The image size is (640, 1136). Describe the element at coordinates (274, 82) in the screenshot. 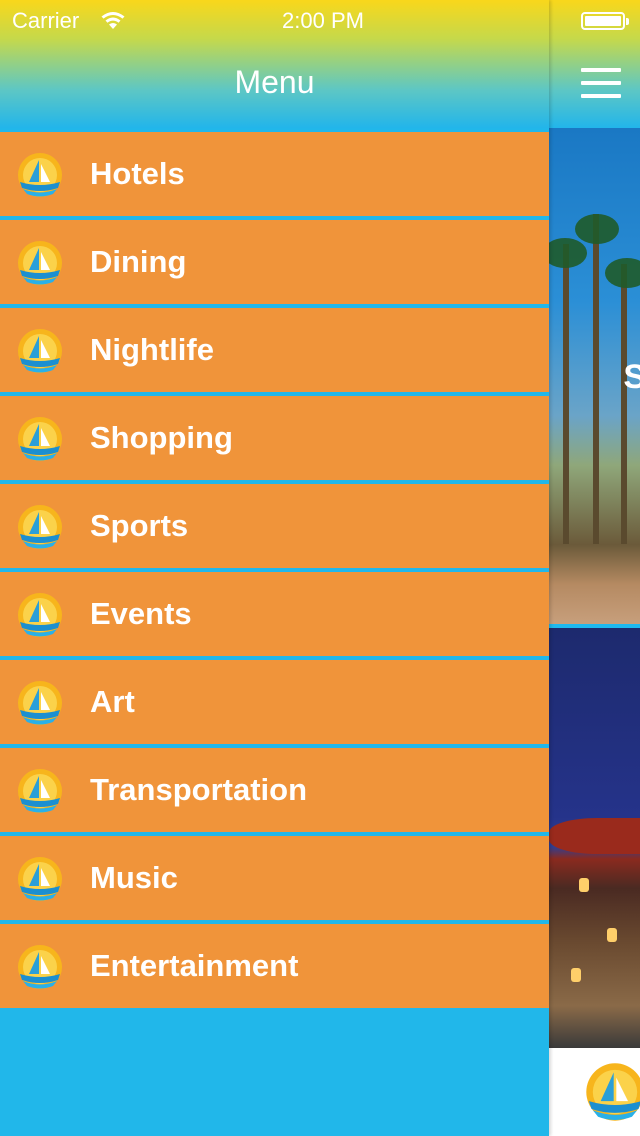

I see `menu-title: Menu` at that location.